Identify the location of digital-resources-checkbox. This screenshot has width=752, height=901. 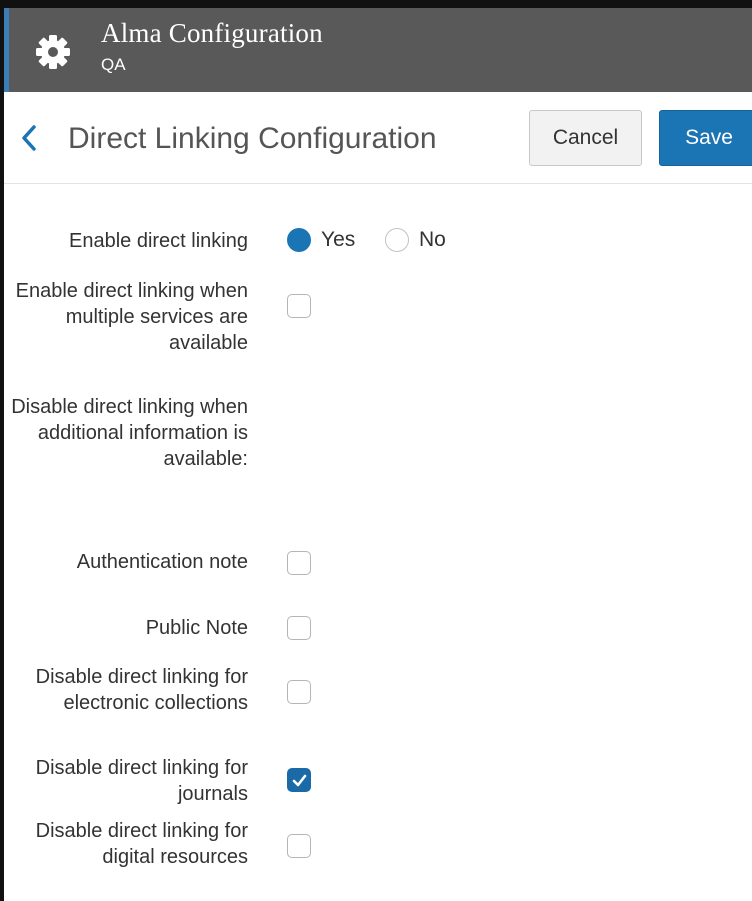
(299, 846).